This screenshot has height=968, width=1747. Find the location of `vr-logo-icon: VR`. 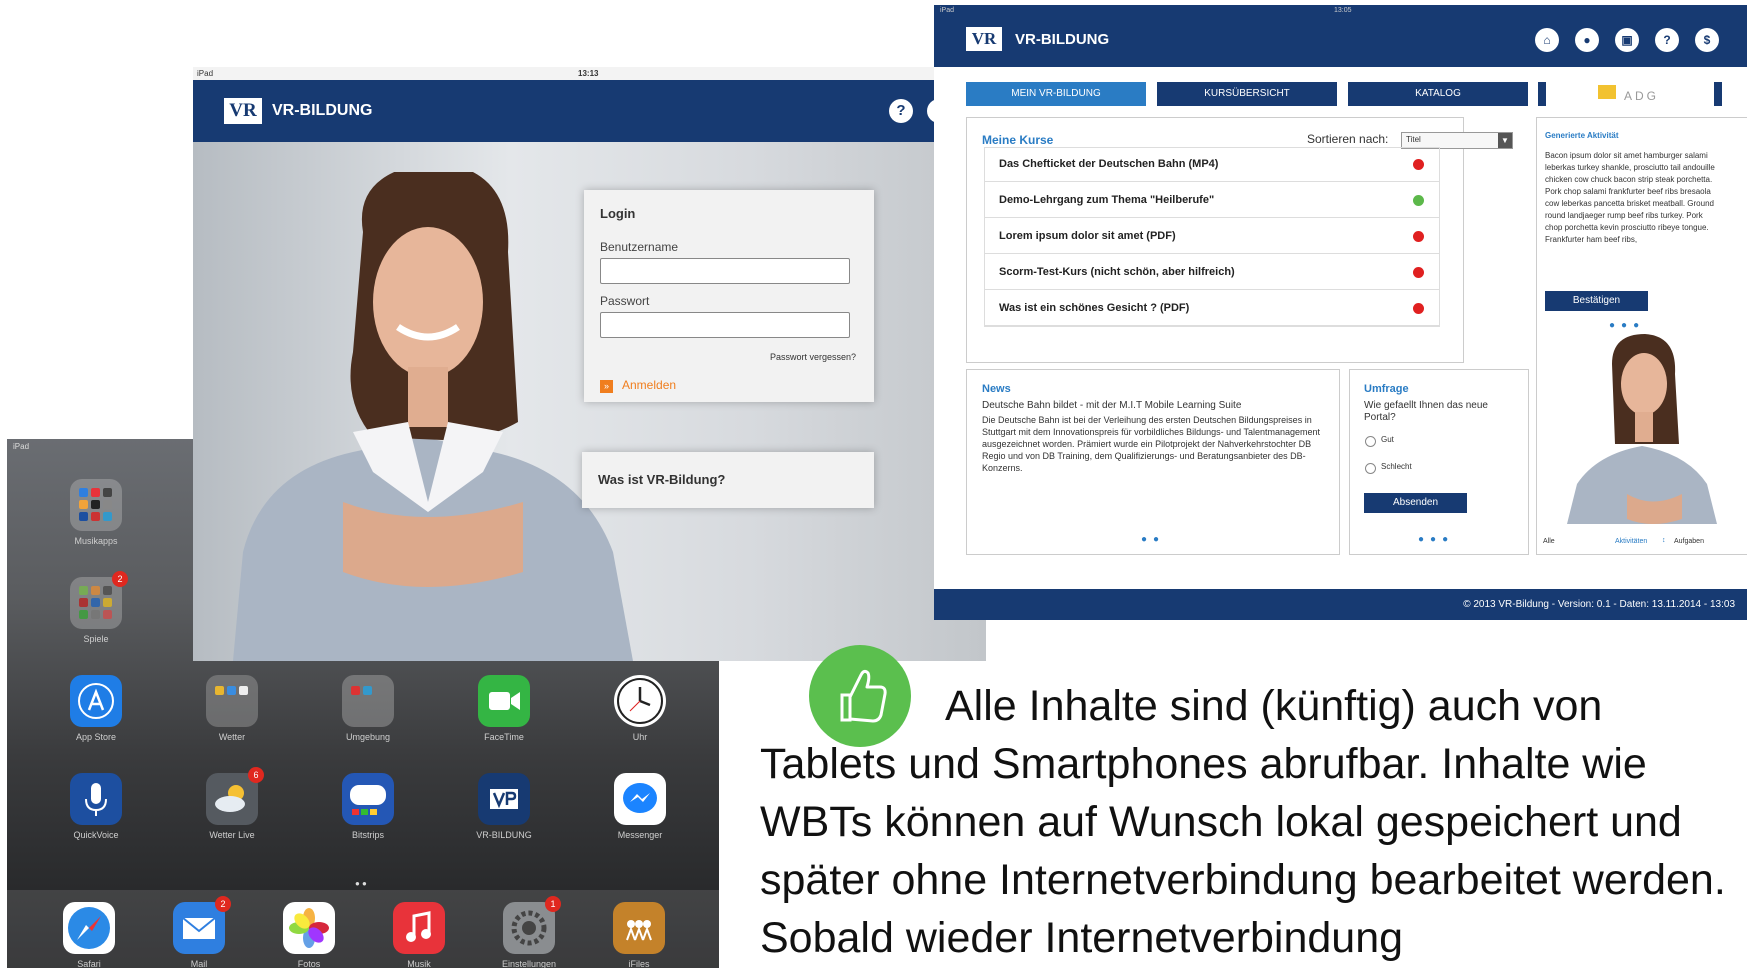

vr-logo-icon: VR is located at coordinates (984, 39).